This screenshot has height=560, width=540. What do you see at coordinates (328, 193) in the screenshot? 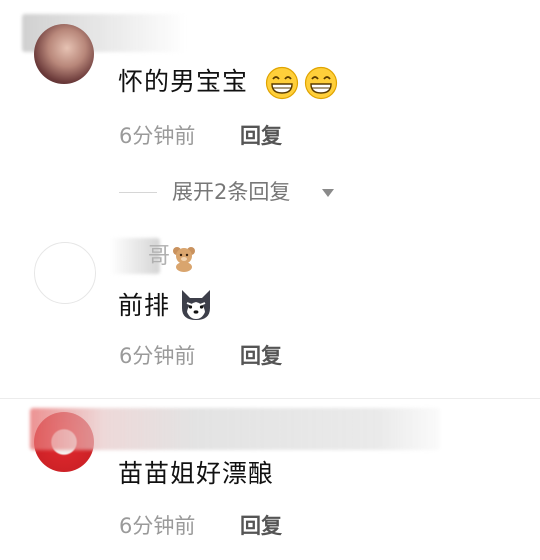
I see `chevron-down-icon` at bounding box center [328, 193].